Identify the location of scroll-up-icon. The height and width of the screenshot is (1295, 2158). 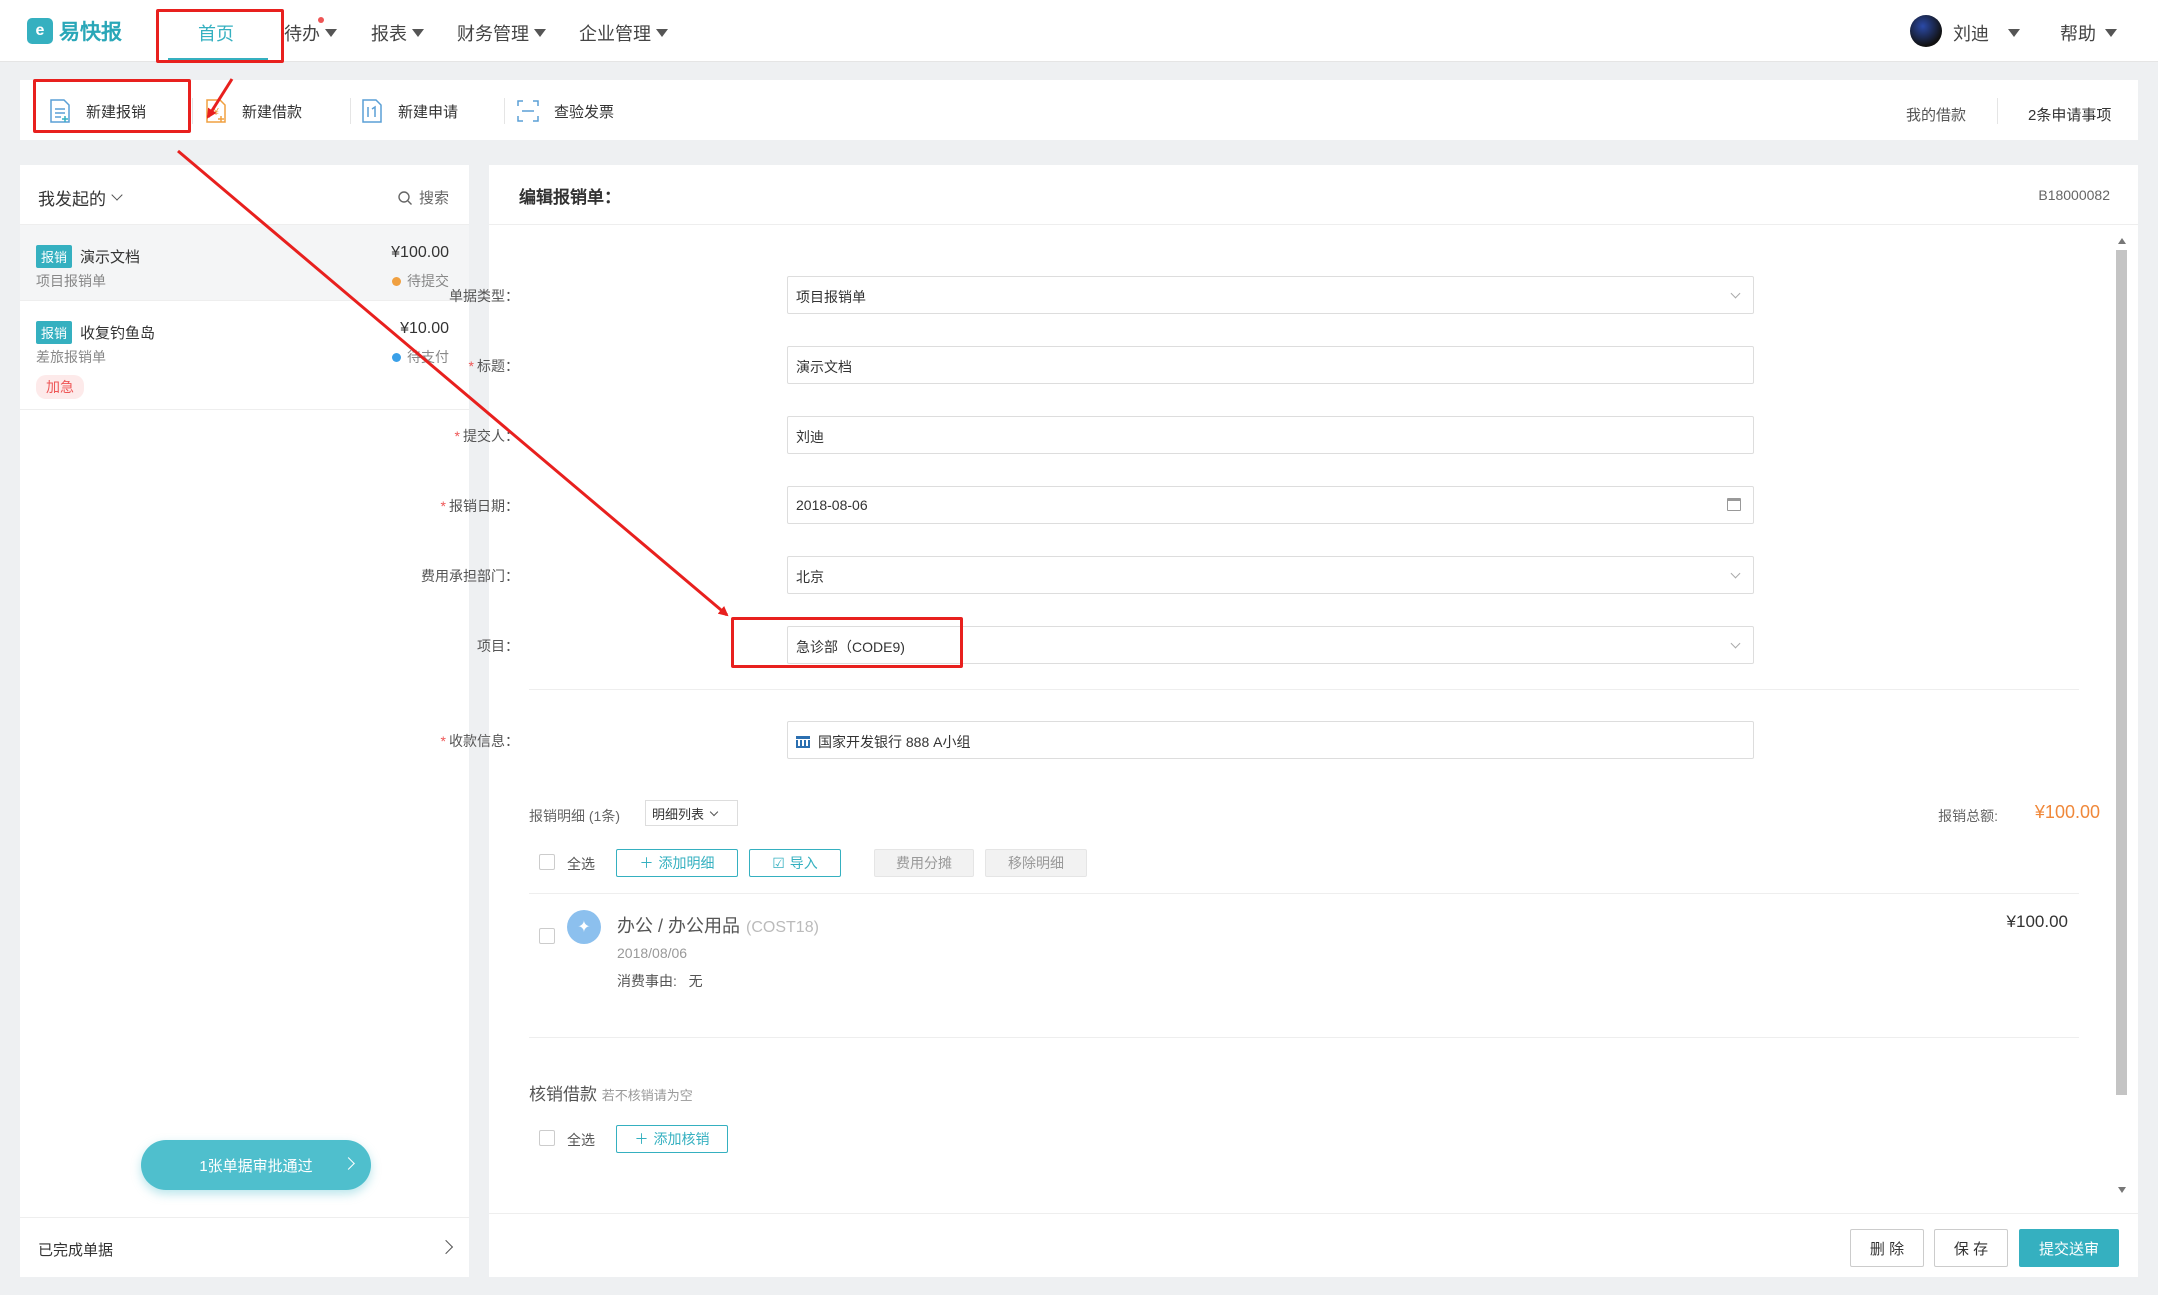
(2122, 241).